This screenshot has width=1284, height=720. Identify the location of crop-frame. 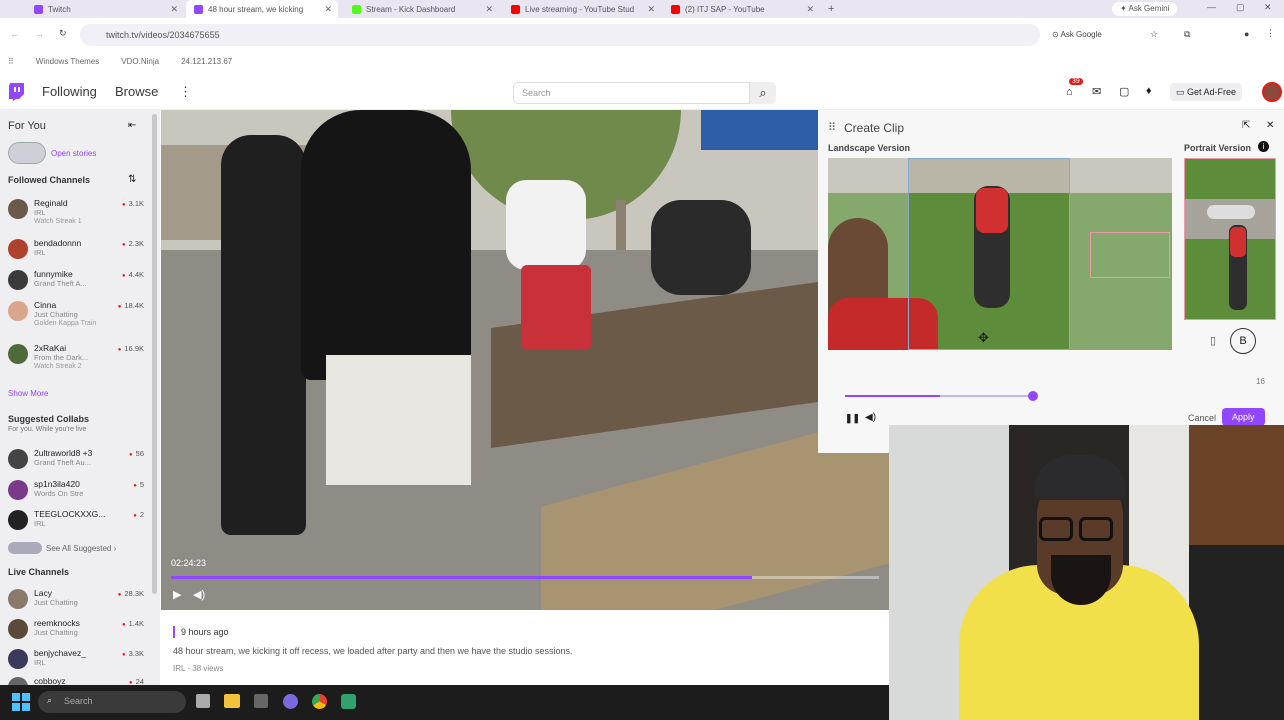
(989, 254).